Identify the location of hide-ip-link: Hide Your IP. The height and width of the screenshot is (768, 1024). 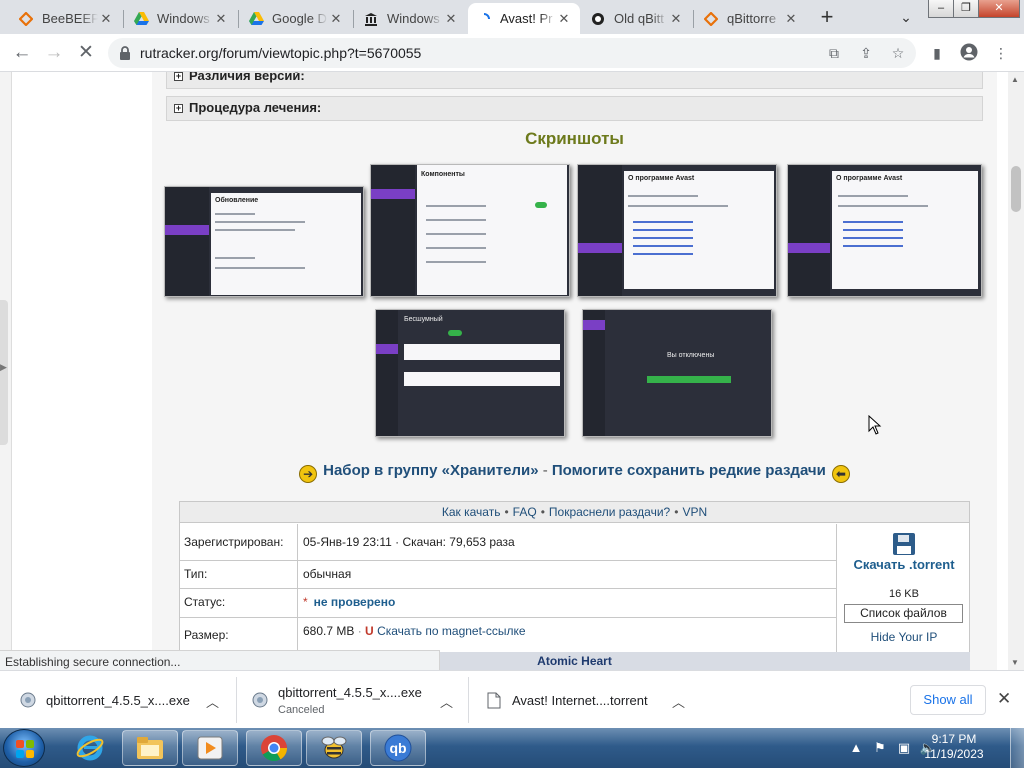
(904, 637).